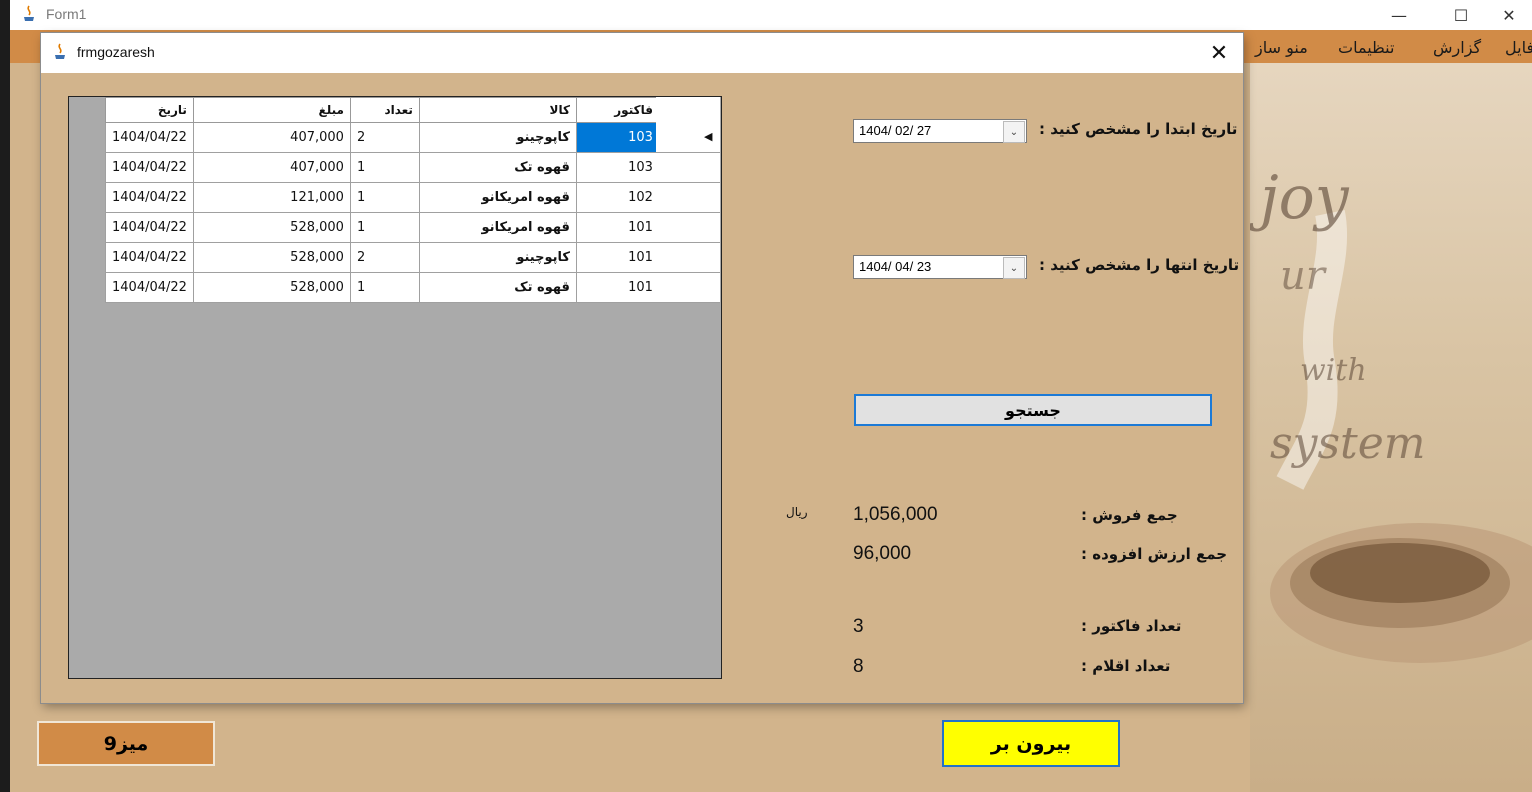  Describe the element at coordinates (1131, 626) in the screenshot. I see `invoice-count-label: تعداد فاکتور :` at that location.